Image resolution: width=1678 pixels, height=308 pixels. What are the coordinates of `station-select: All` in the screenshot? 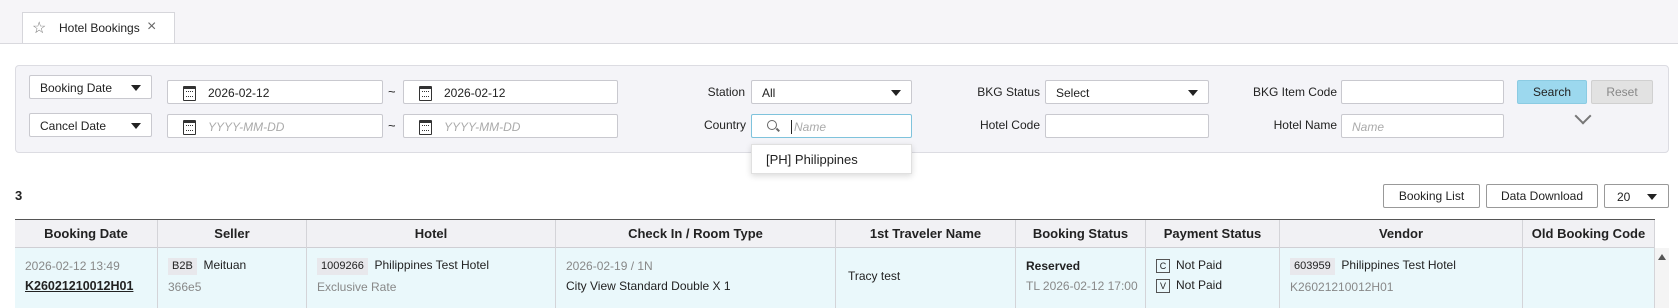 It's located at (831, 92).